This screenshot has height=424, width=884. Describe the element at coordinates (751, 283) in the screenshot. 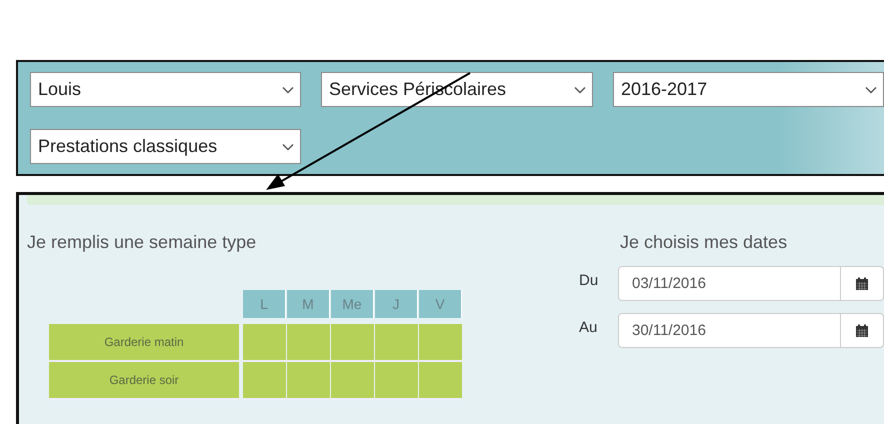

I see `date-field: 03/11/2016` at that location.